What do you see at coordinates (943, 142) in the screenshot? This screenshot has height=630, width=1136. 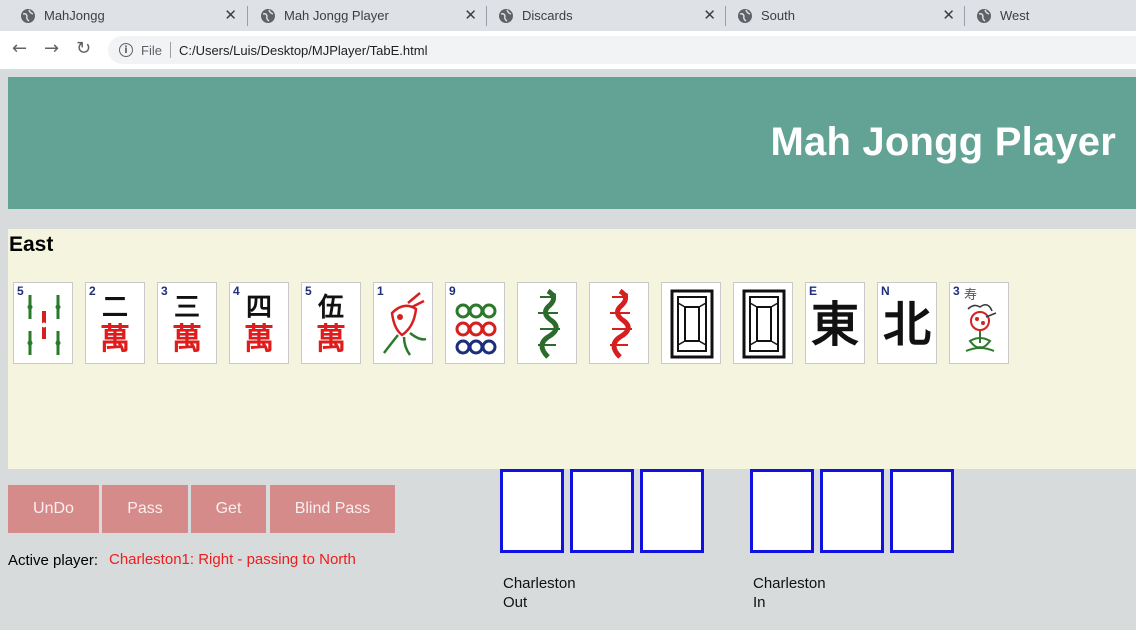 I see `app-title: Mah Jongg Player` at bounding box center [943, 142].